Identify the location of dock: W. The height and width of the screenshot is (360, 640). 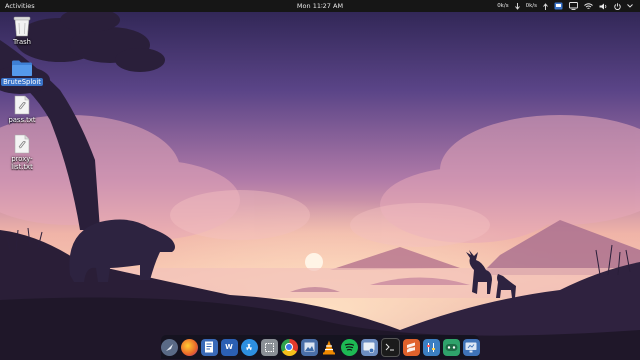
(320, 347).